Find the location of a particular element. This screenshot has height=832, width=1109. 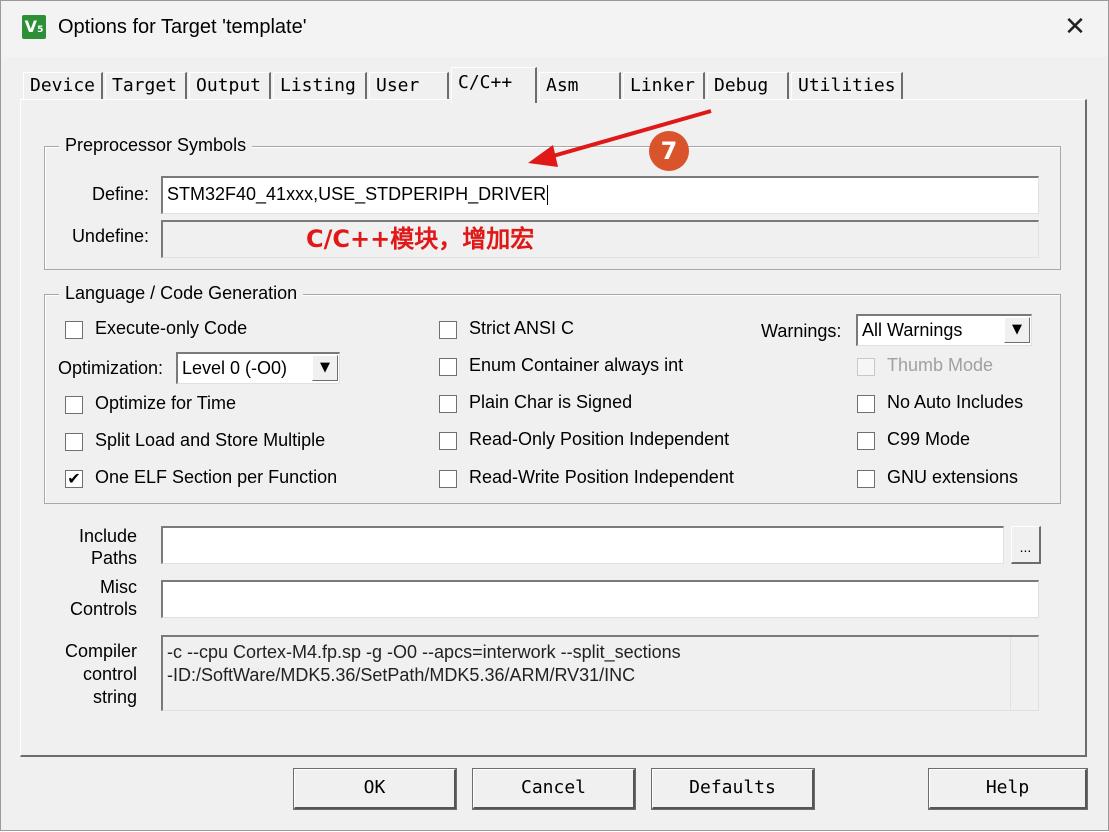

plain-char-label: Plain Char is Signed is located at coordinates (551, 402).